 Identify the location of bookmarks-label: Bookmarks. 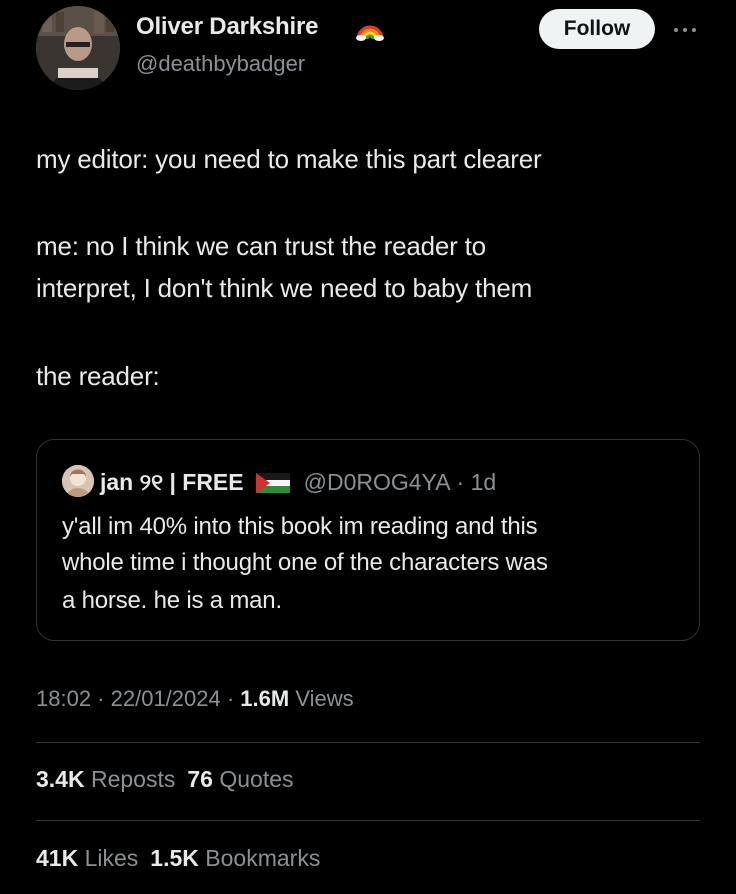
(263, 858).